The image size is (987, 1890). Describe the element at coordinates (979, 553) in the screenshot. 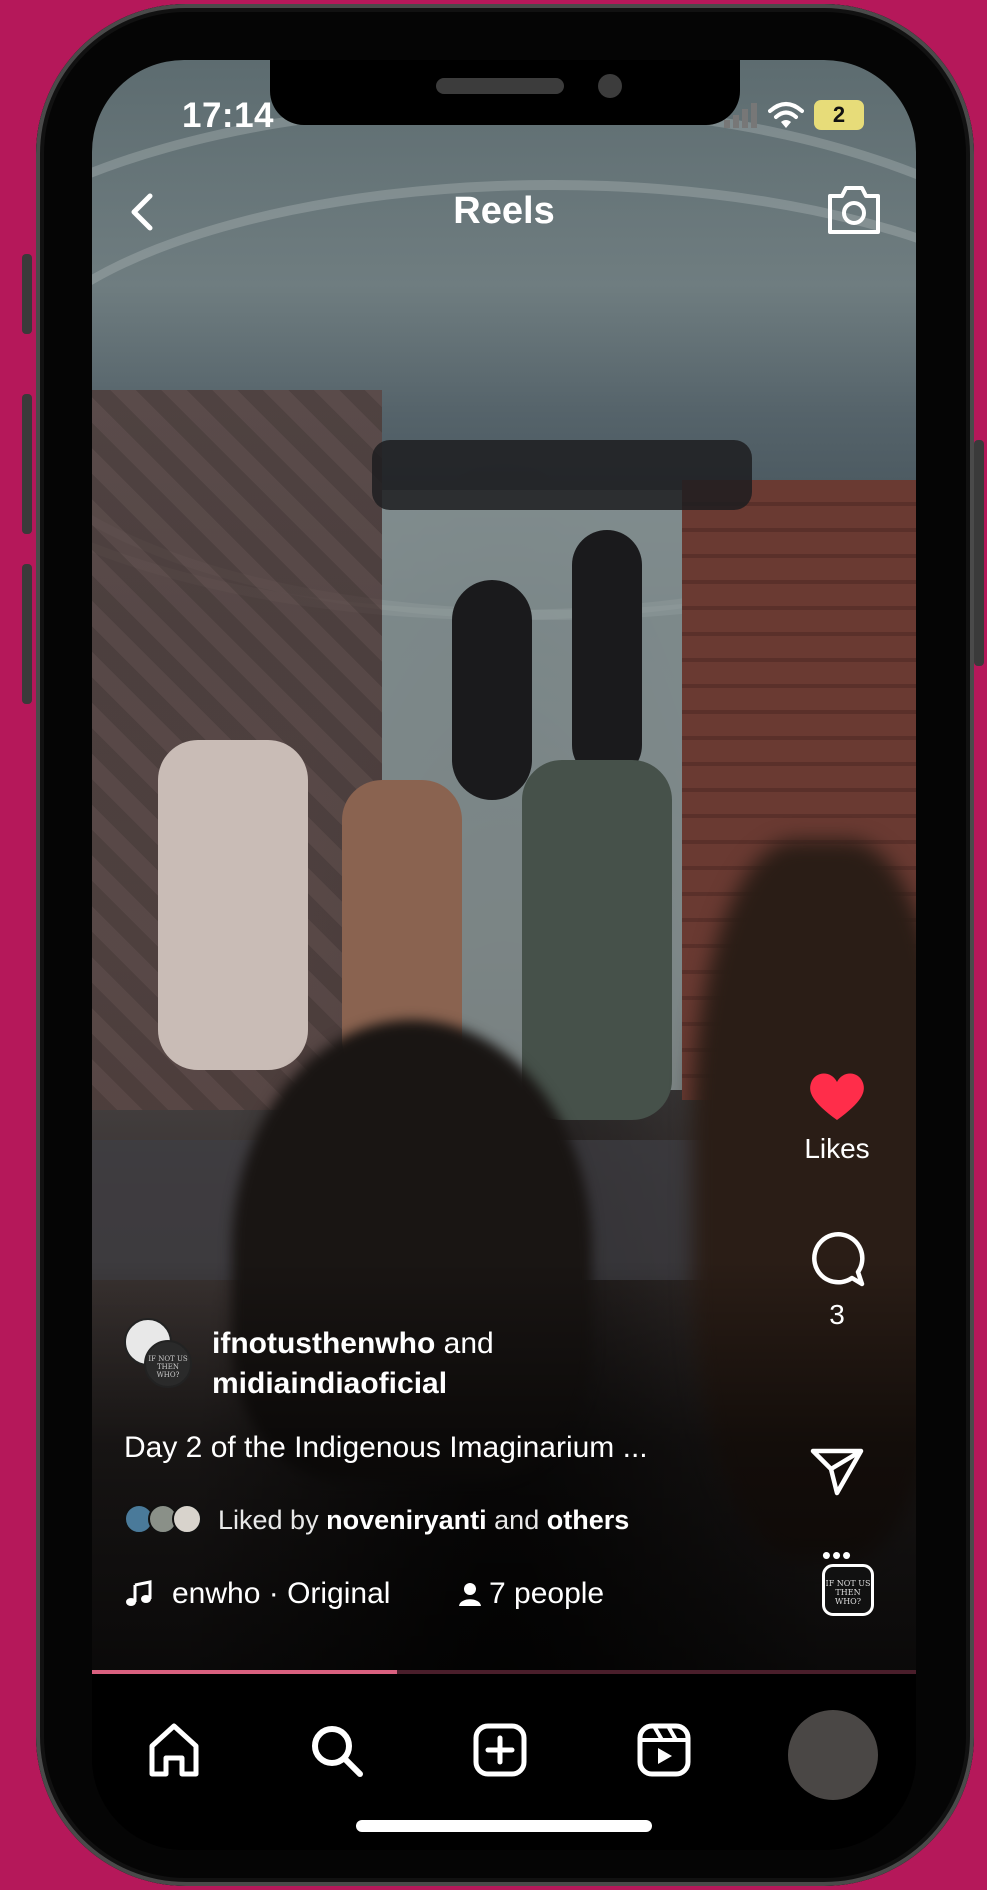

I see `side-button-power` at that location.